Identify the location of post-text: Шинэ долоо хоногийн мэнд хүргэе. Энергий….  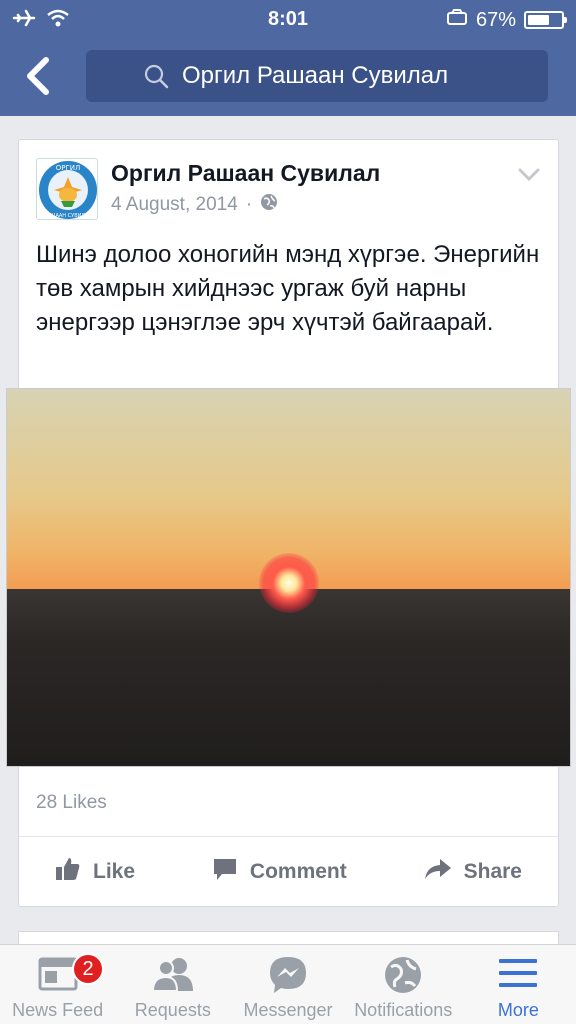
(288, 288).